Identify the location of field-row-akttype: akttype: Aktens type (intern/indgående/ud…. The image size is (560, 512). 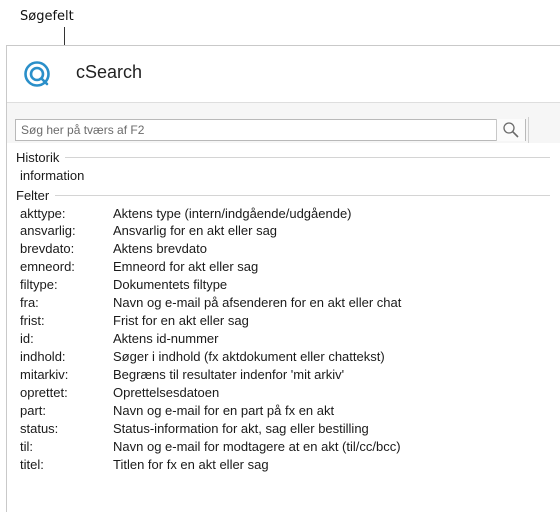
(283, 214).